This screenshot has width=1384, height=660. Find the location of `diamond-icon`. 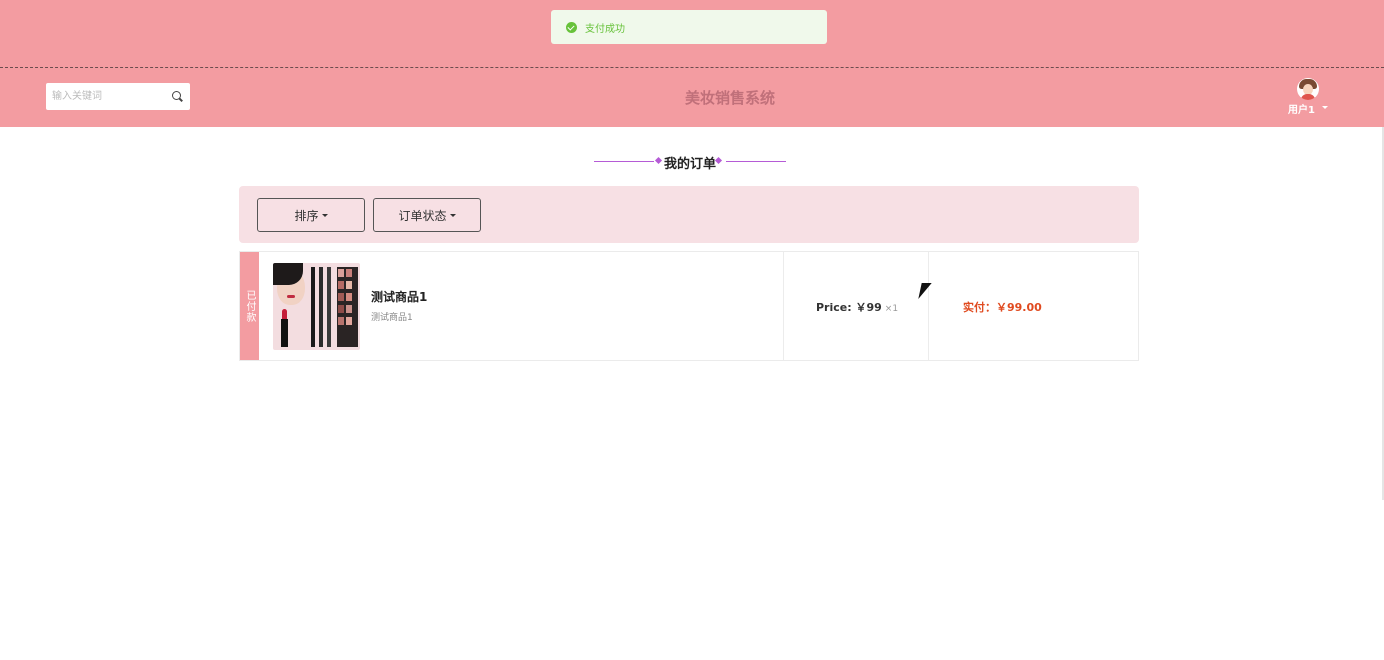

diamond-icon is located at coordinates (658, 160).